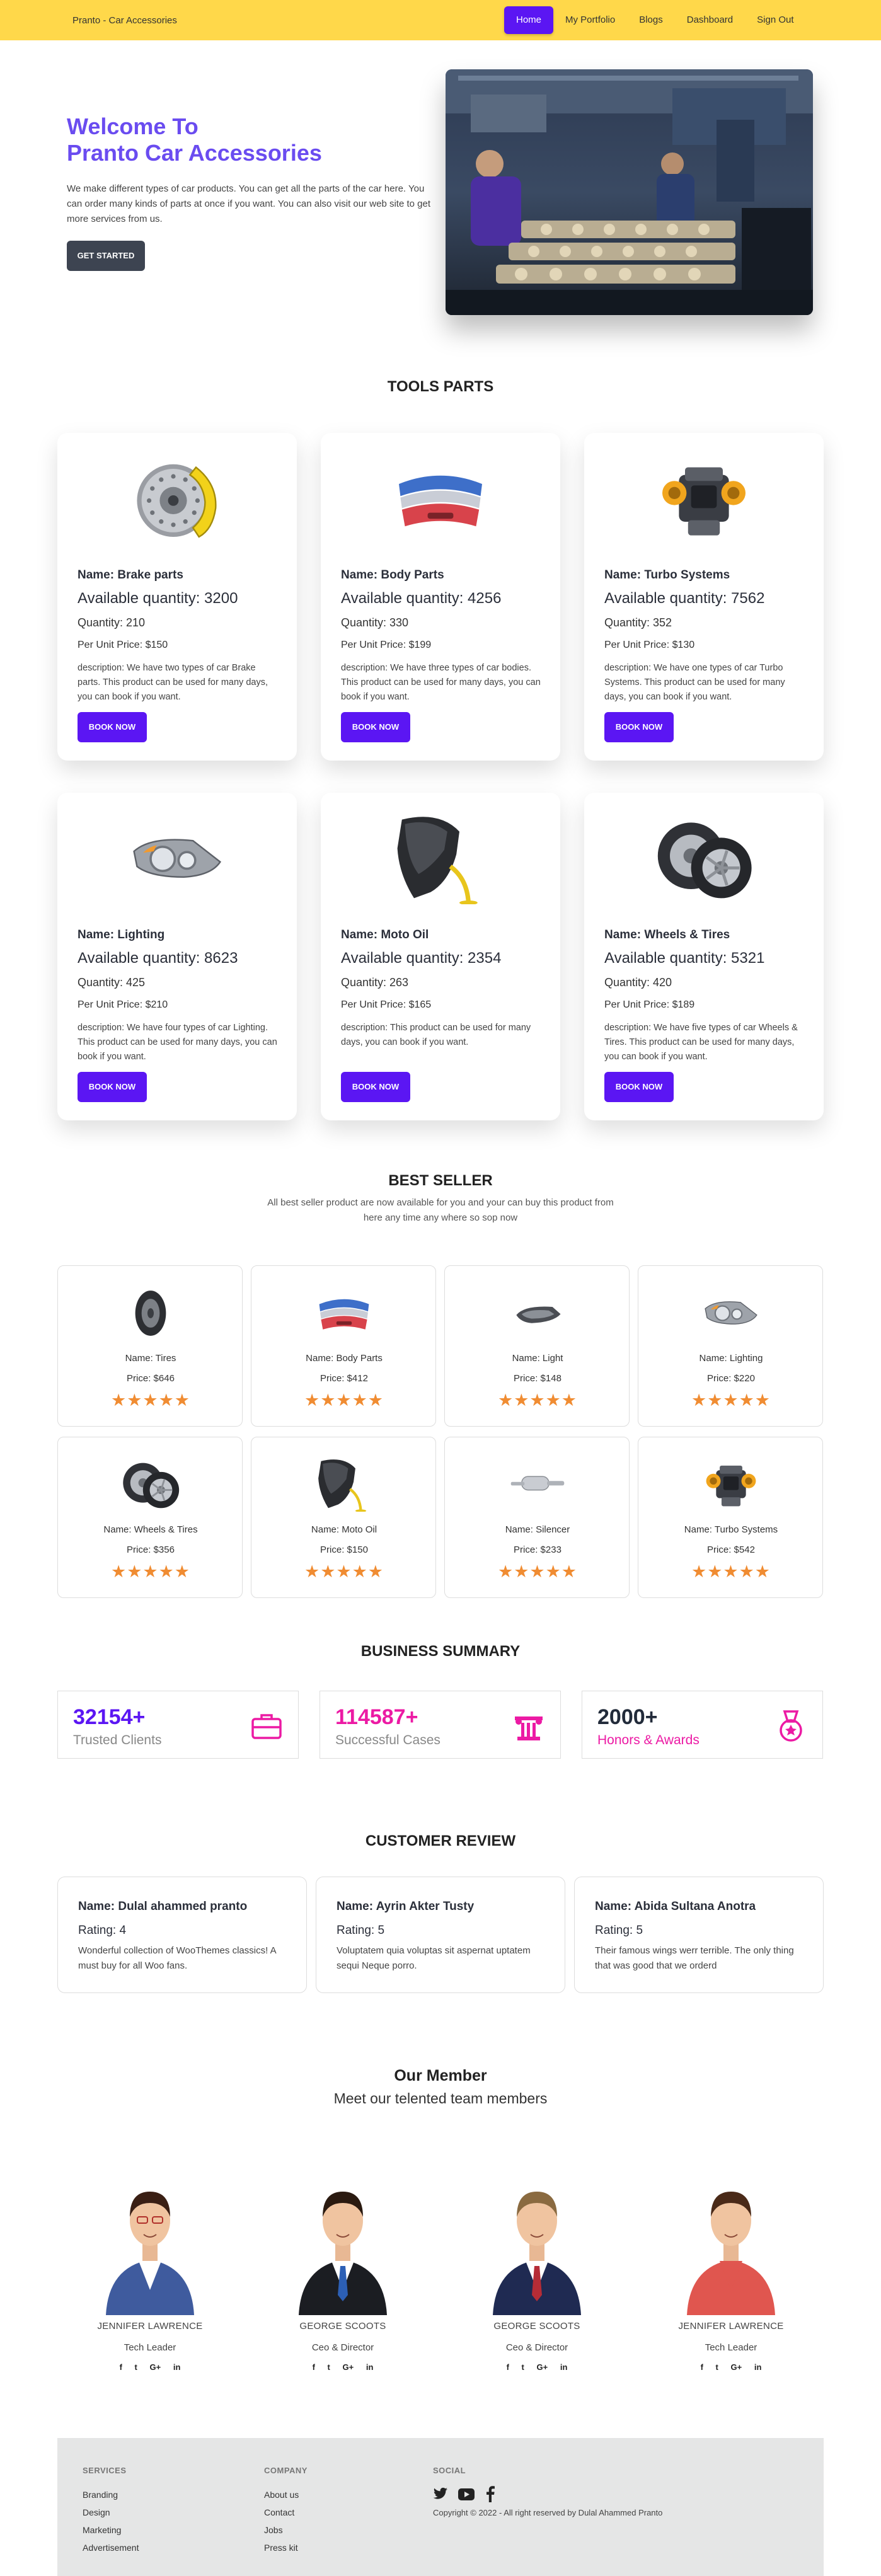 The height and width of the screenshot is (2576, 881). Describe the element at coordinates (440, 2494) in the screenshot. I see `twitter-icon` at that location.